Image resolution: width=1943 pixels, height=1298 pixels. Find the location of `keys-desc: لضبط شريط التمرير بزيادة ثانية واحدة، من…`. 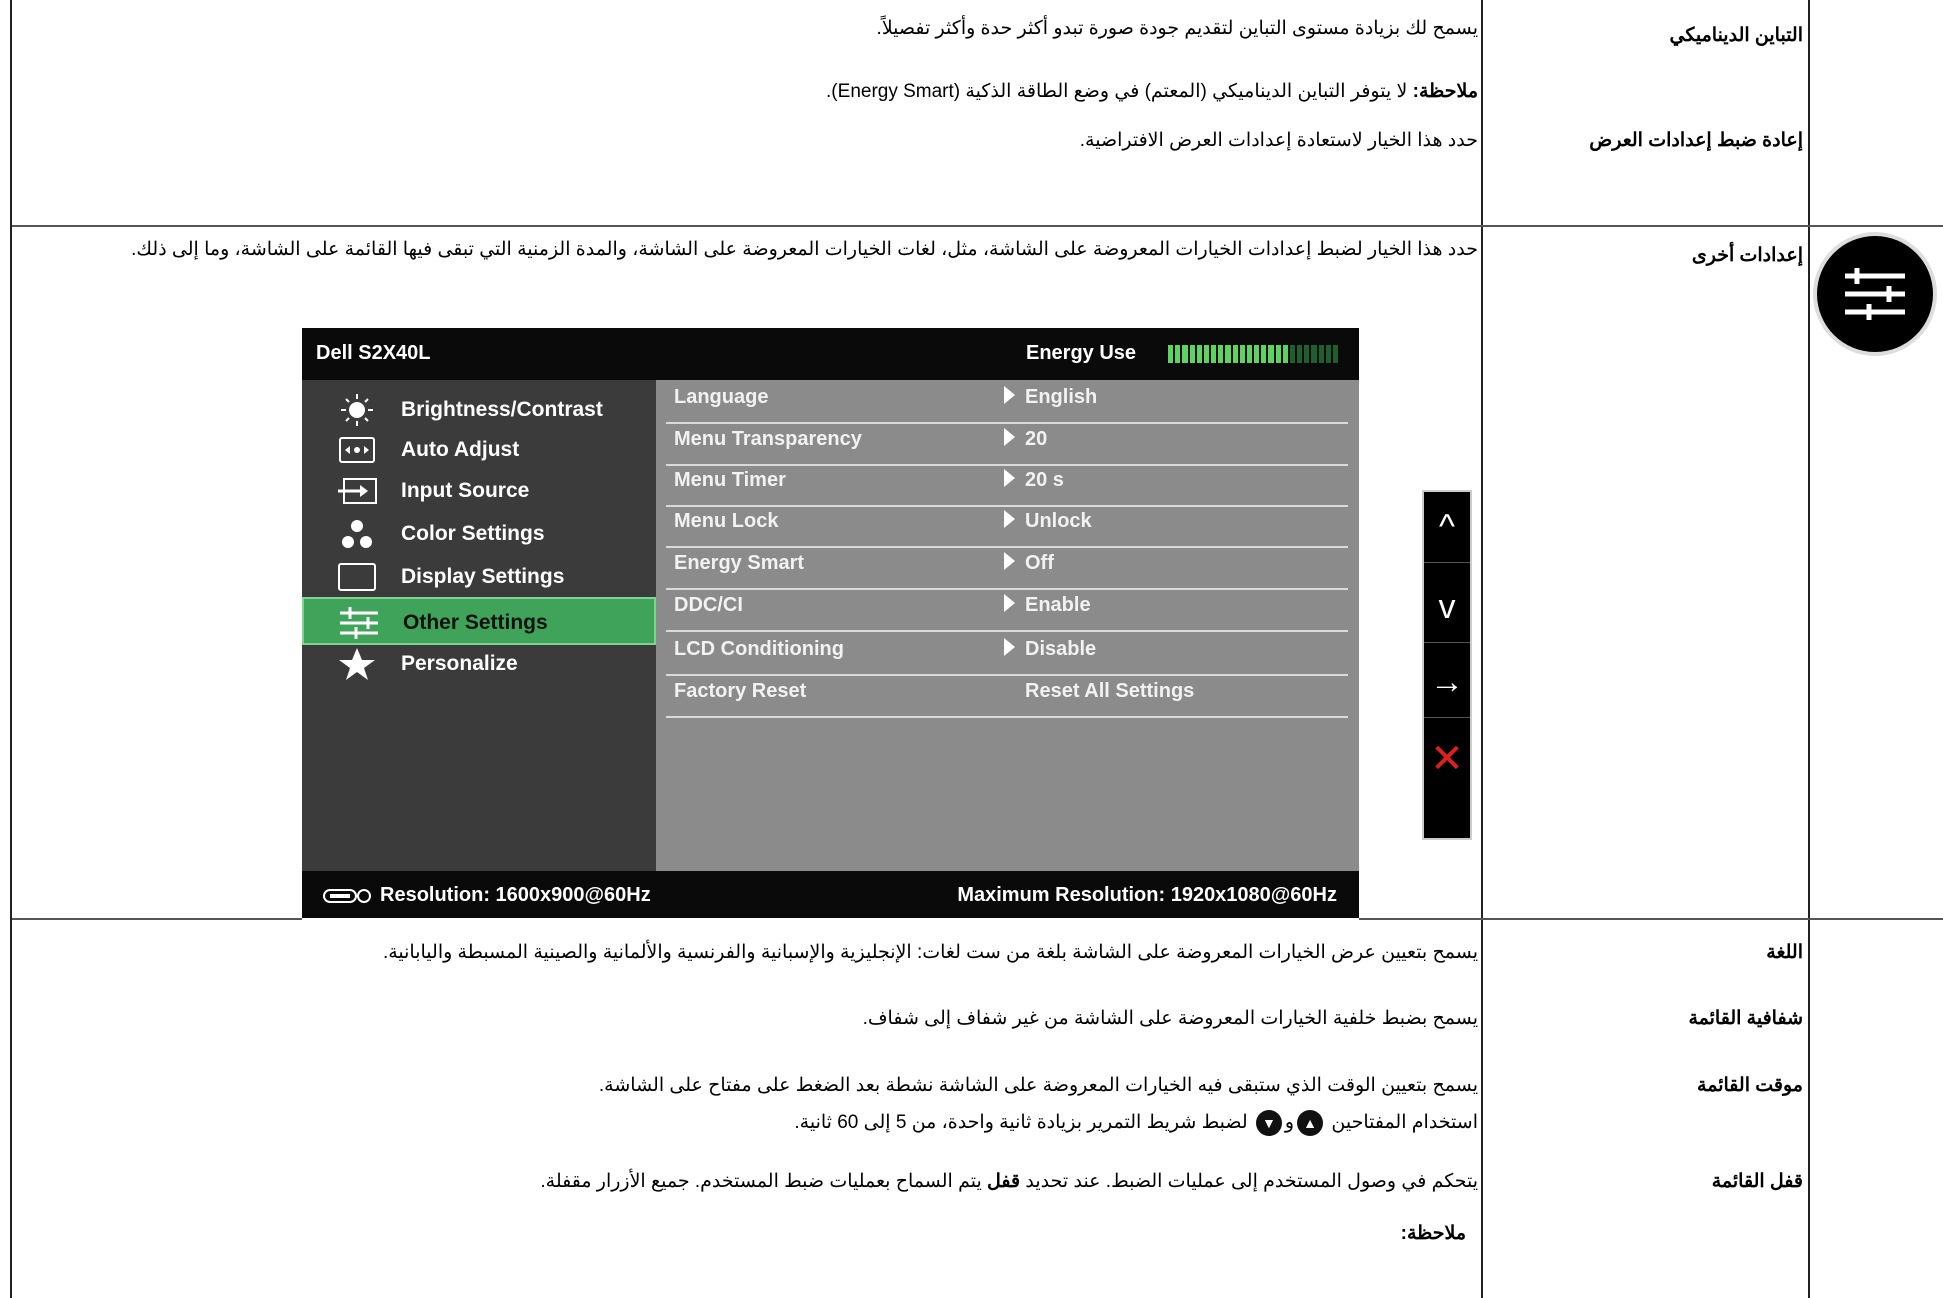

keys-desc: لضبط شريط التمرير بزيادة ثانية واحدة، من… is located at coordinates (1021, 1123).